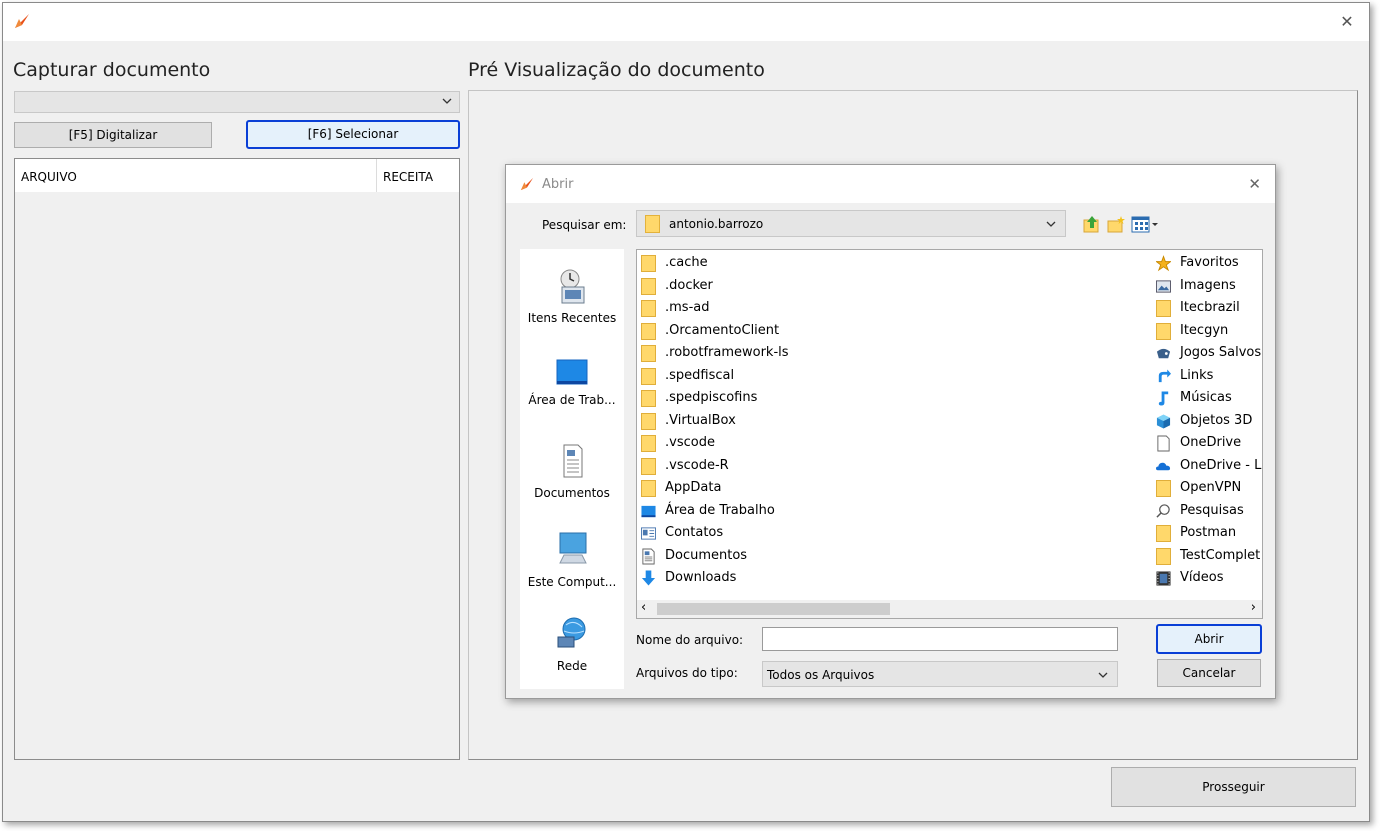 This screenshot has width=1380, height=831. Describe the element at coordinates (789, 578) in the screenshot. I see `file-item: Downloads` at that location.